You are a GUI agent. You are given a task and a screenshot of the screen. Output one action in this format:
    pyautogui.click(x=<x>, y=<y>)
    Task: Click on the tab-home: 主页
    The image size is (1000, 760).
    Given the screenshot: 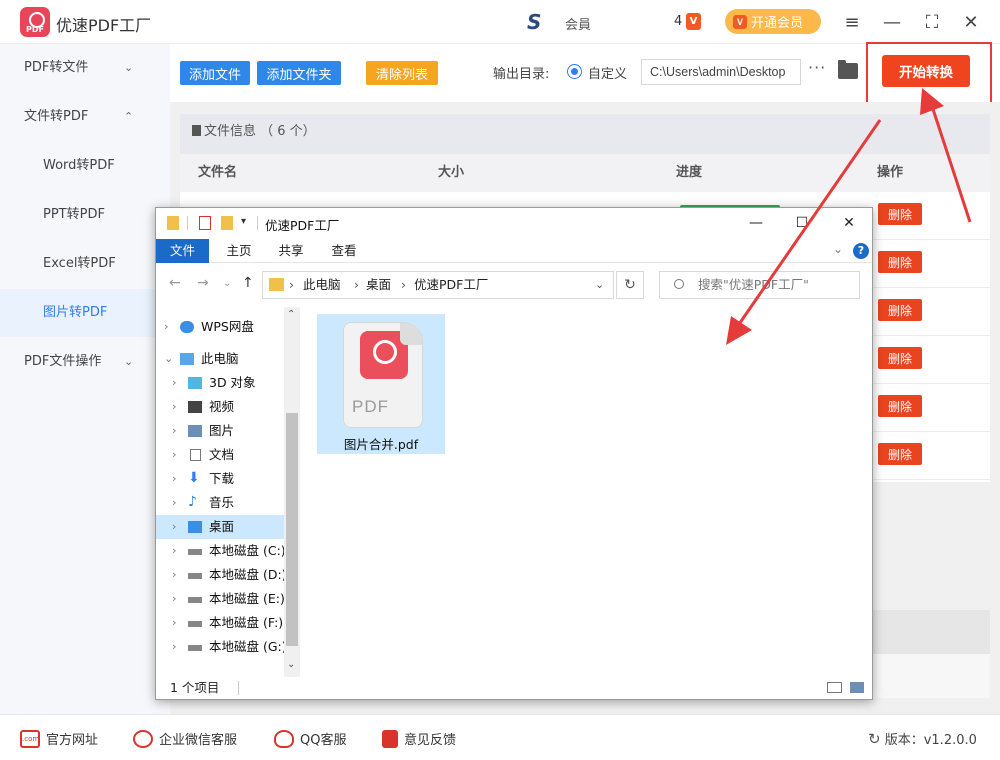 What is the action you would take?
    pyautogui.click(x=239, y=251)
    